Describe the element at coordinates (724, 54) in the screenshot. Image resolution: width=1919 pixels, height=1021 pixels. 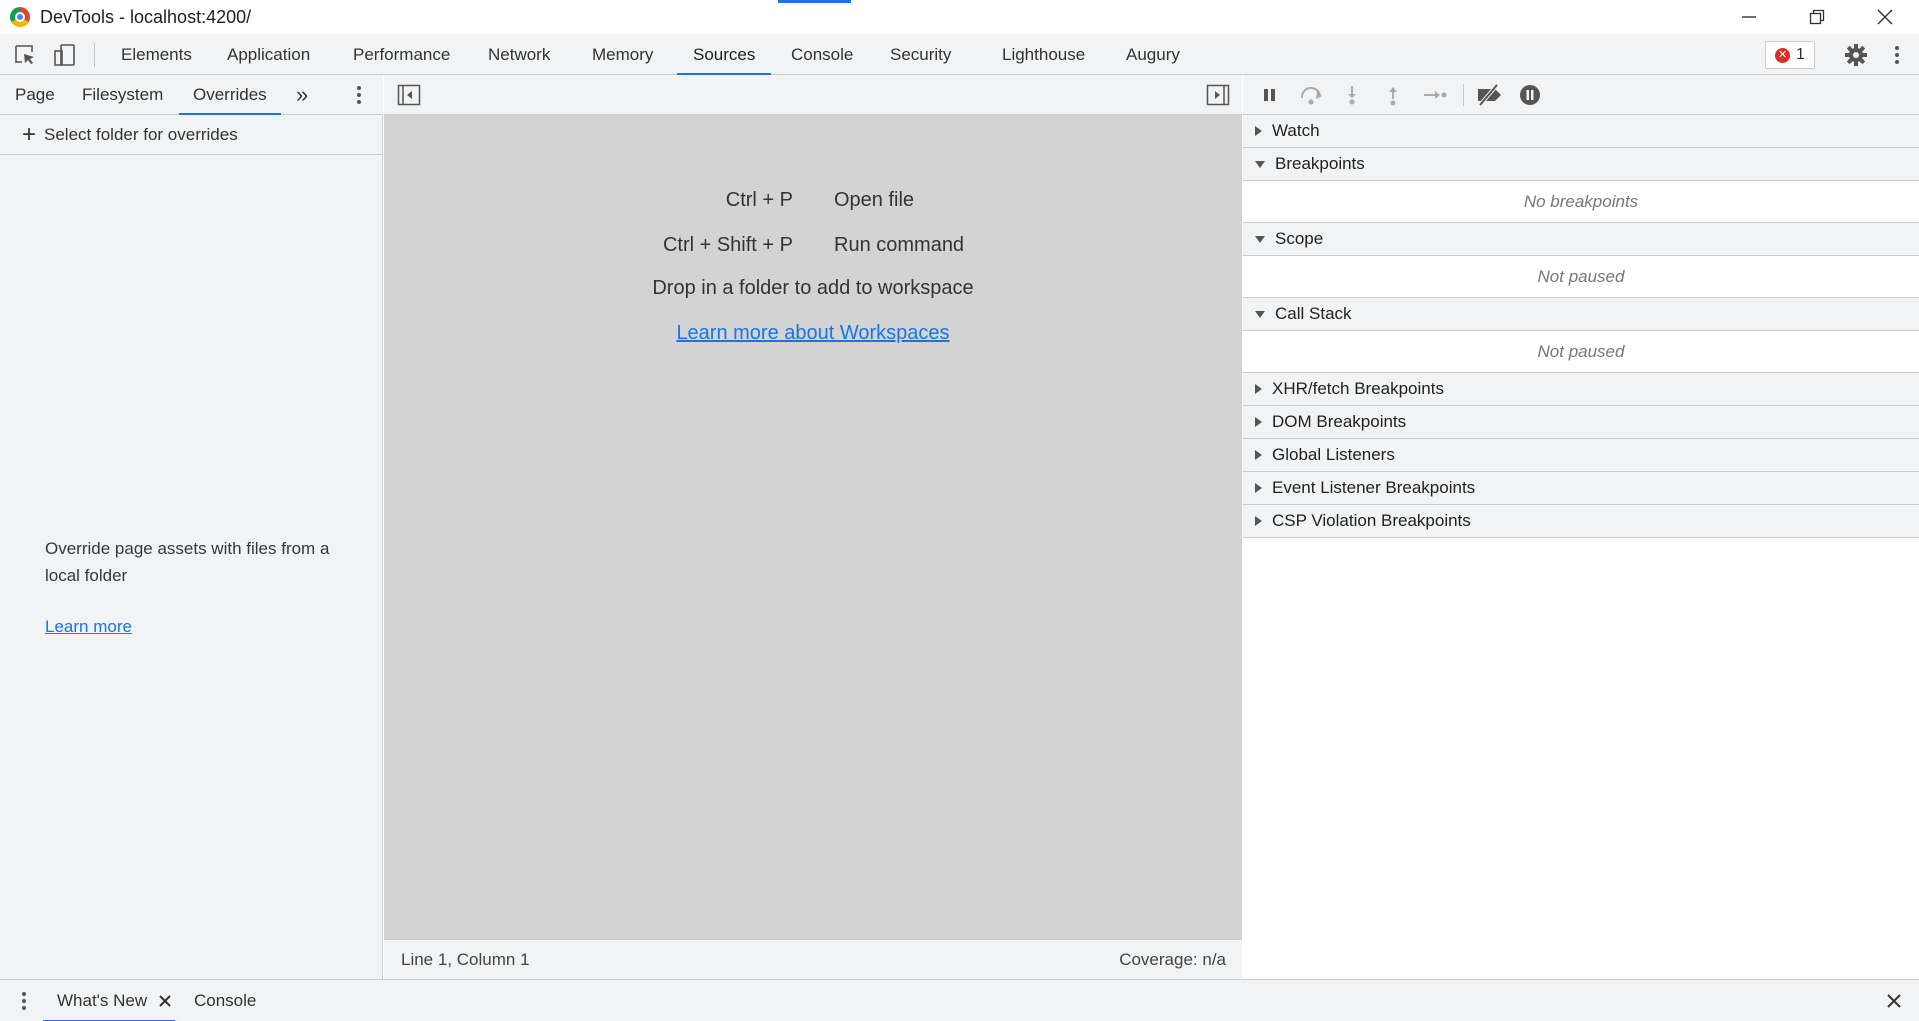
I see `tab-sources: Sources` at that location.